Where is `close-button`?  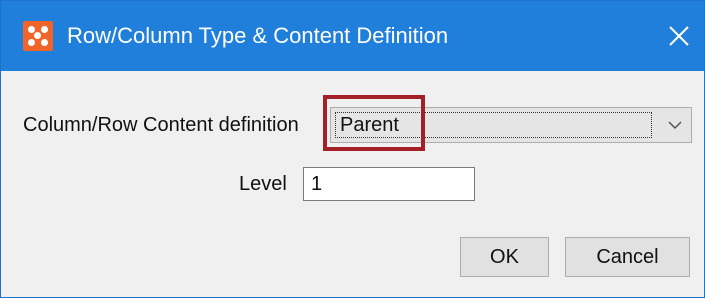 close-button is located at coordinates (679, 36).